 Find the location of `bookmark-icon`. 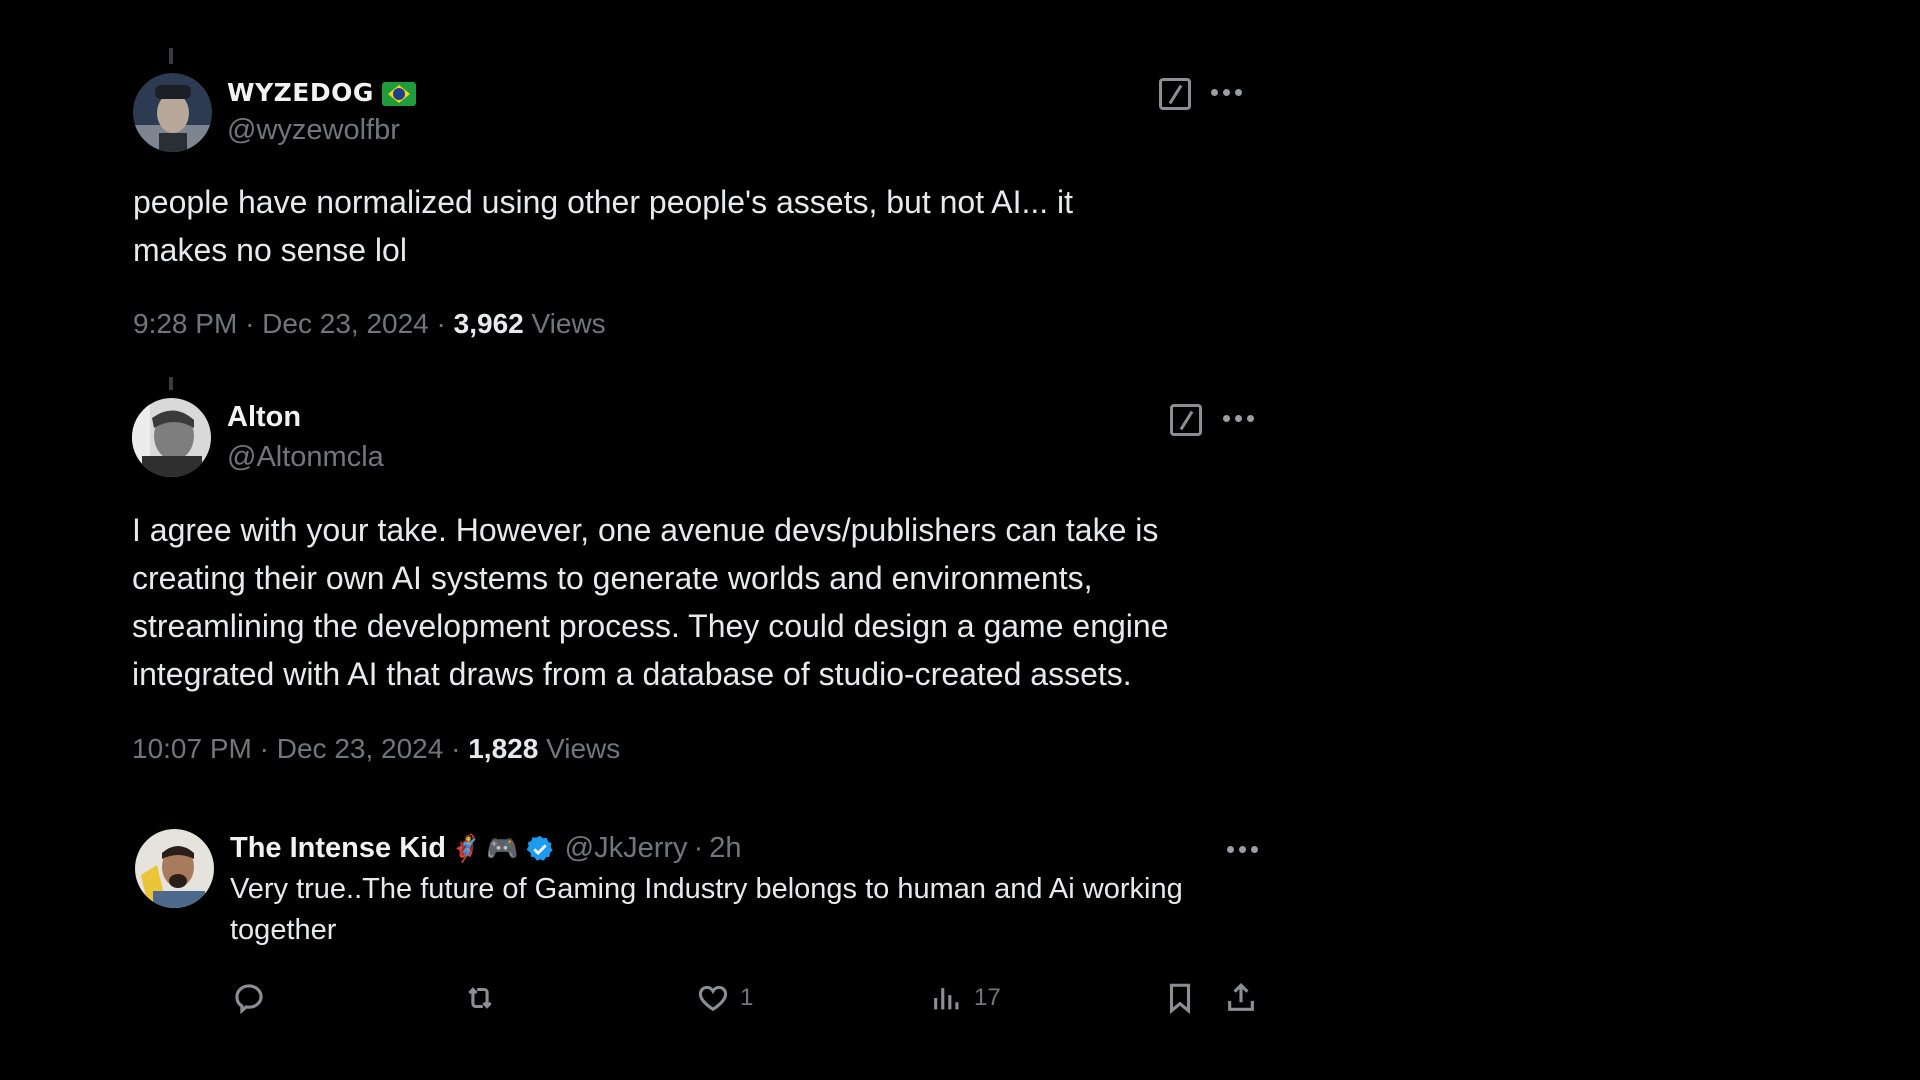

bookmark-icon is located at coordinates (1180, 999).